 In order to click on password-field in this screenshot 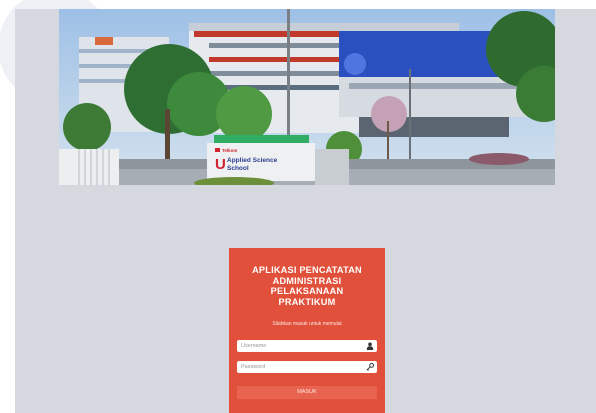, I will do `click(307, 367)`.